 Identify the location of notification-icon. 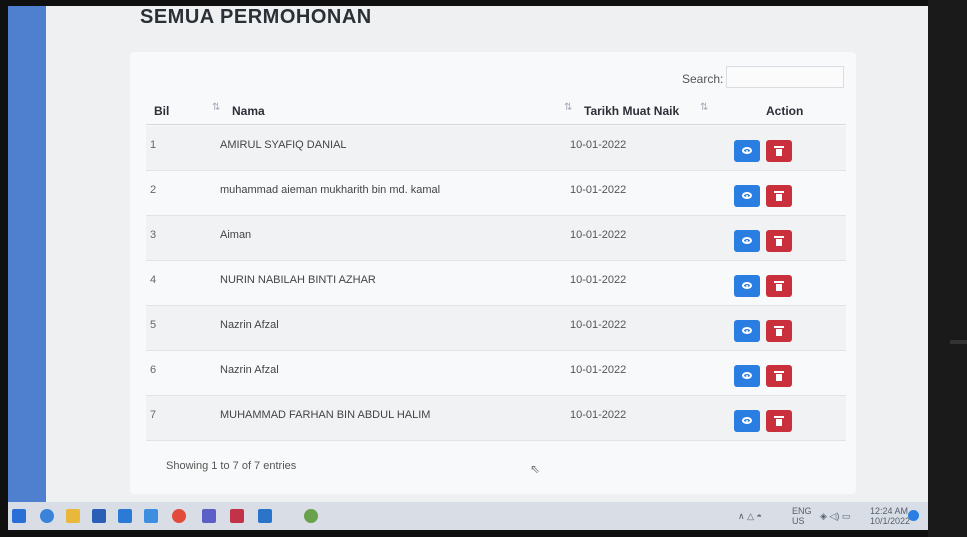
(913, 515).